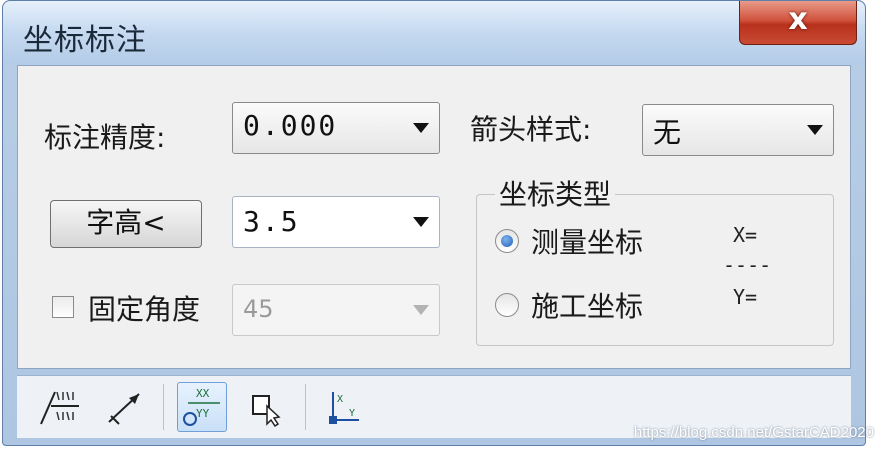  Describe the element at coordinates (531, 129) in the screenshot. I see `arrow-style-label: 箭头样式:` at that location.